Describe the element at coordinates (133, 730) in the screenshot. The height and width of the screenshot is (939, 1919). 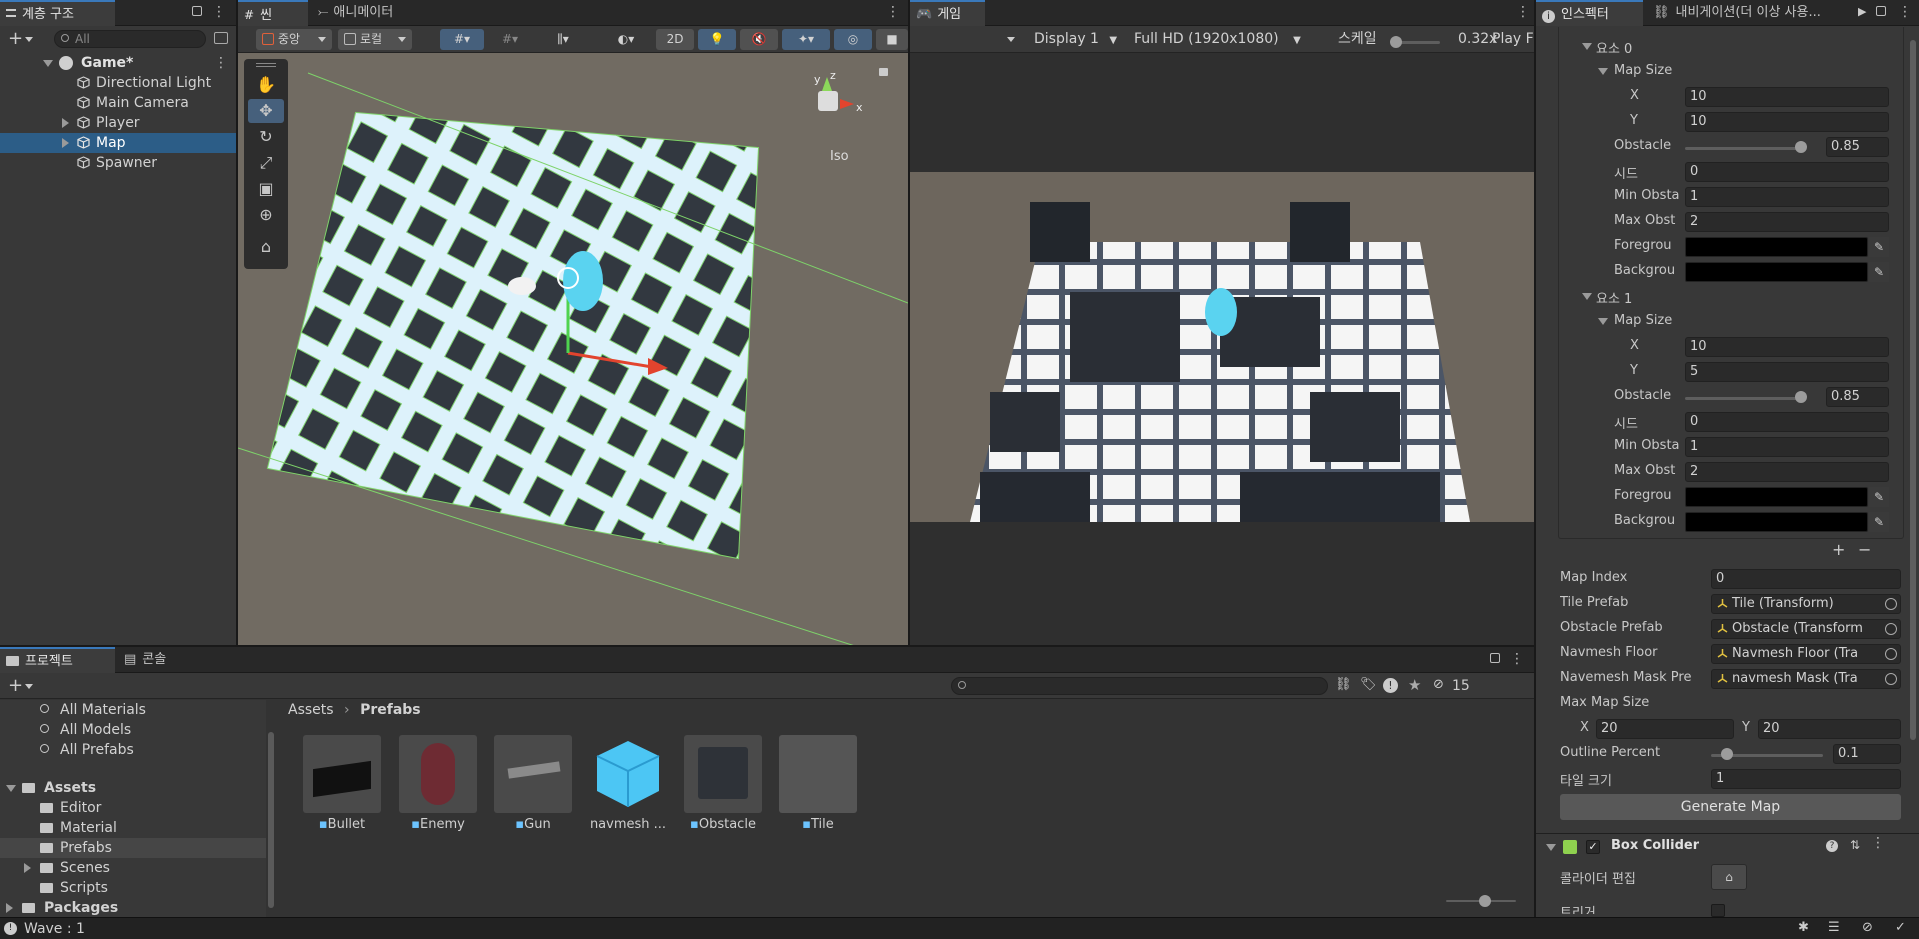
I see `favorite-all-models: All Models` at that location.